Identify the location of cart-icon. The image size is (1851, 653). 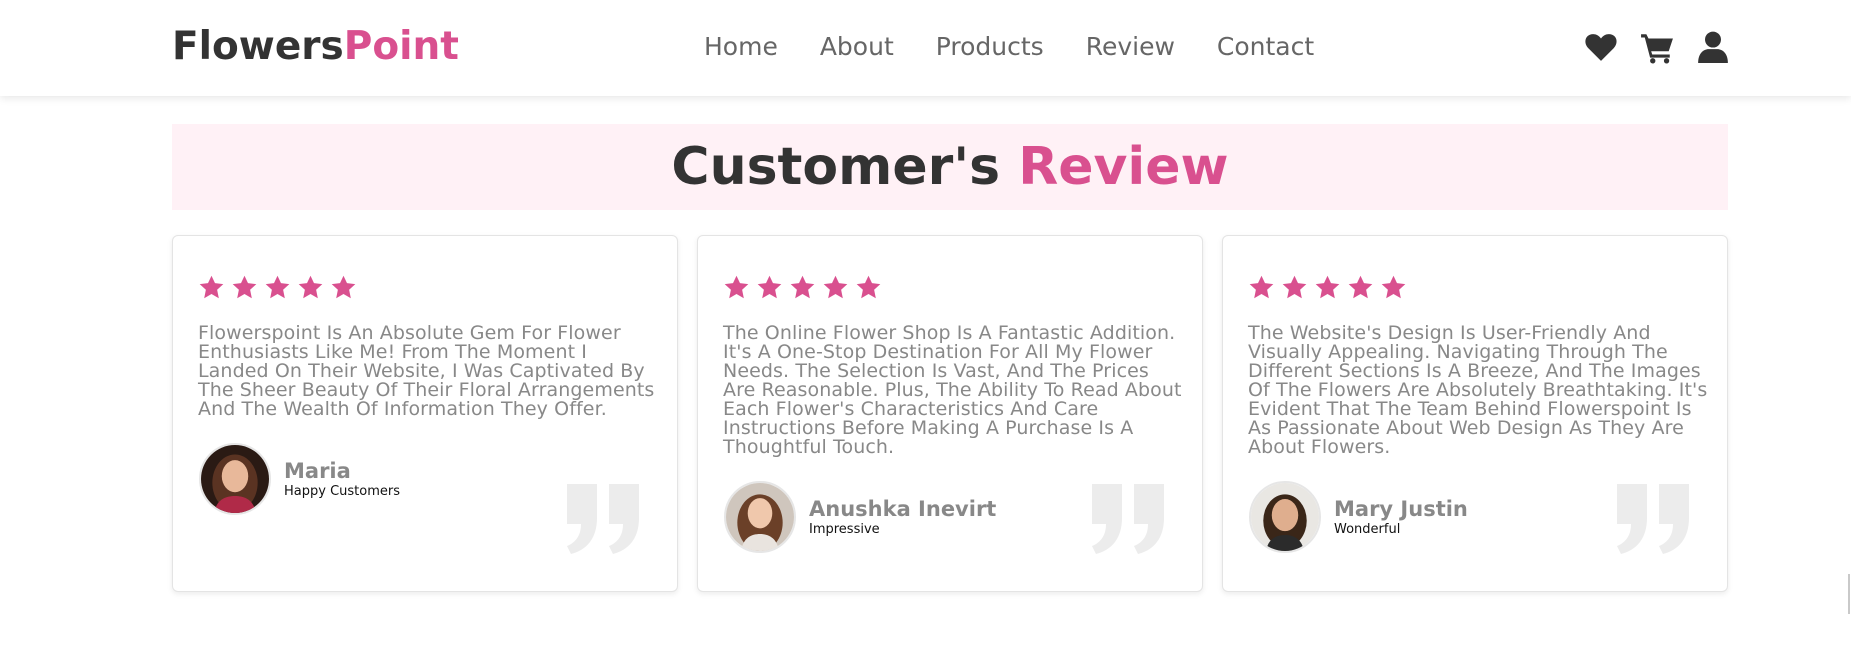
(1657, 47).